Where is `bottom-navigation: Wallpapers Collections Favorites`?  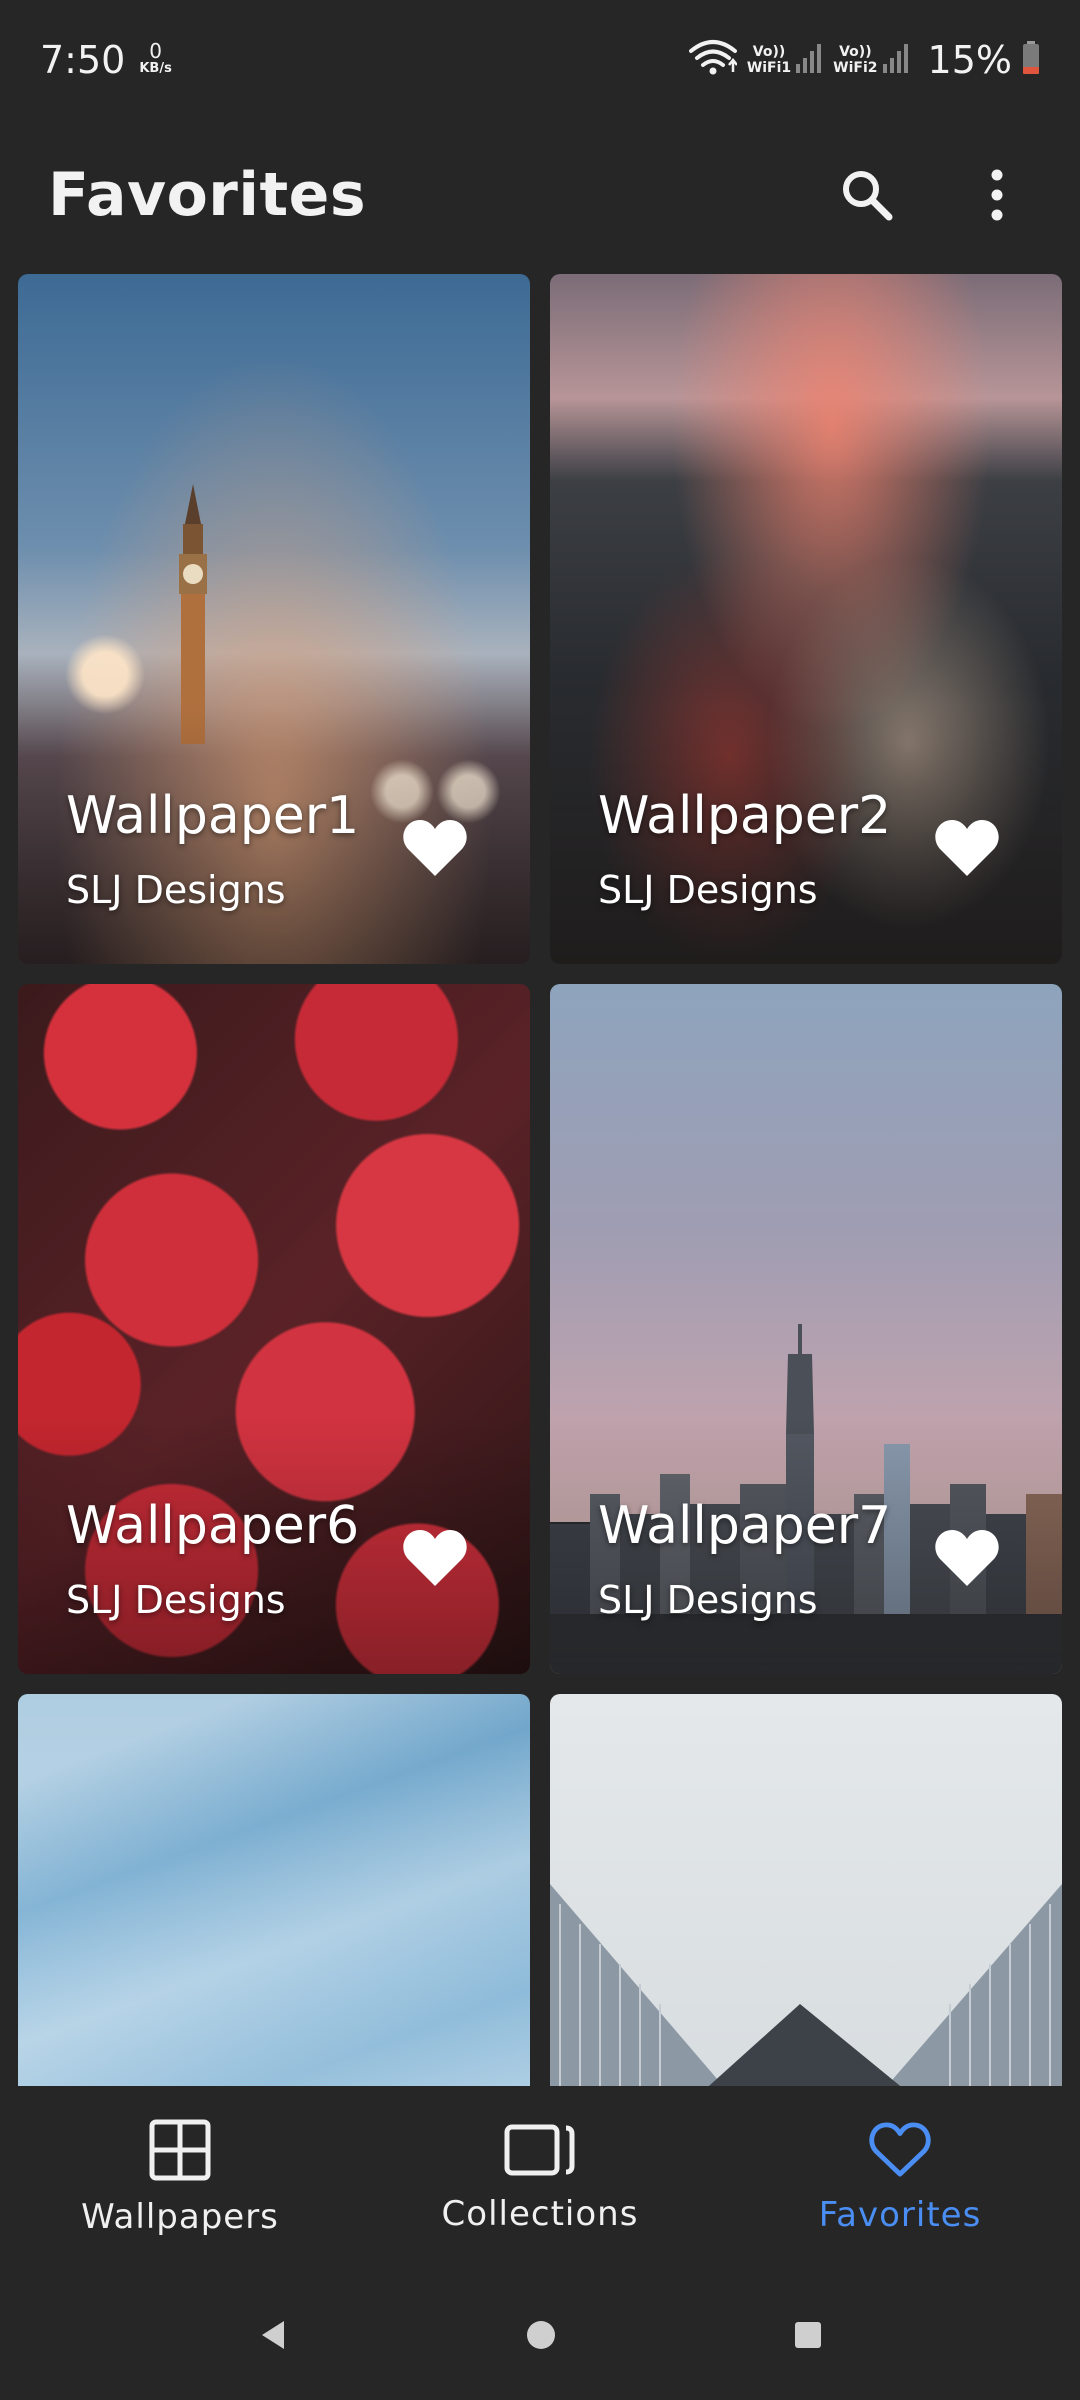 bottom-navigation: Wallpapers Collections Favorites is located at coordinates (540, 2178).